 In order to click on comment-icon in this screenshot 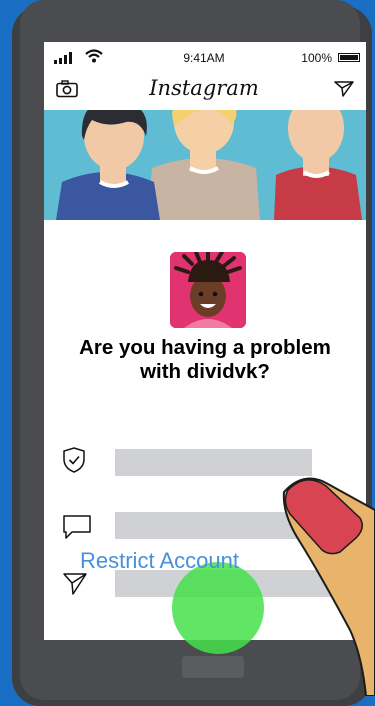, I will do `click(77, 527)`.